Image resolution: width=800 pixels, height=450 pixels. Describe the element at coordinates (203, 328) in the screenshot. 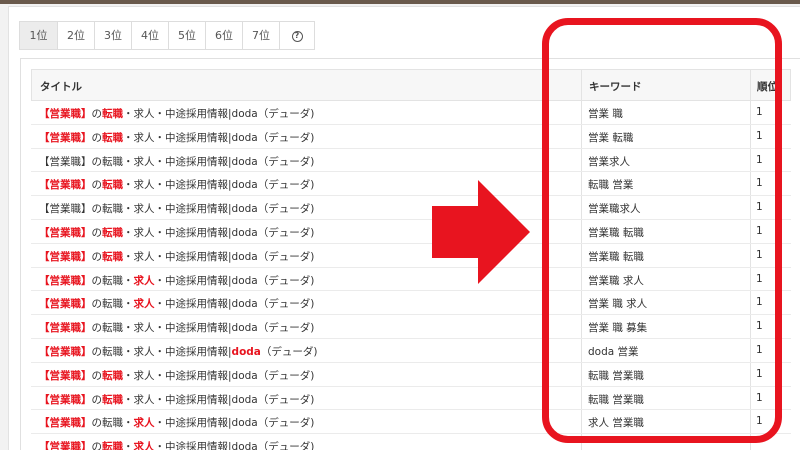

I see `title-text: の転職・求人・中途採用情報|doda（デューダ)` at that location.